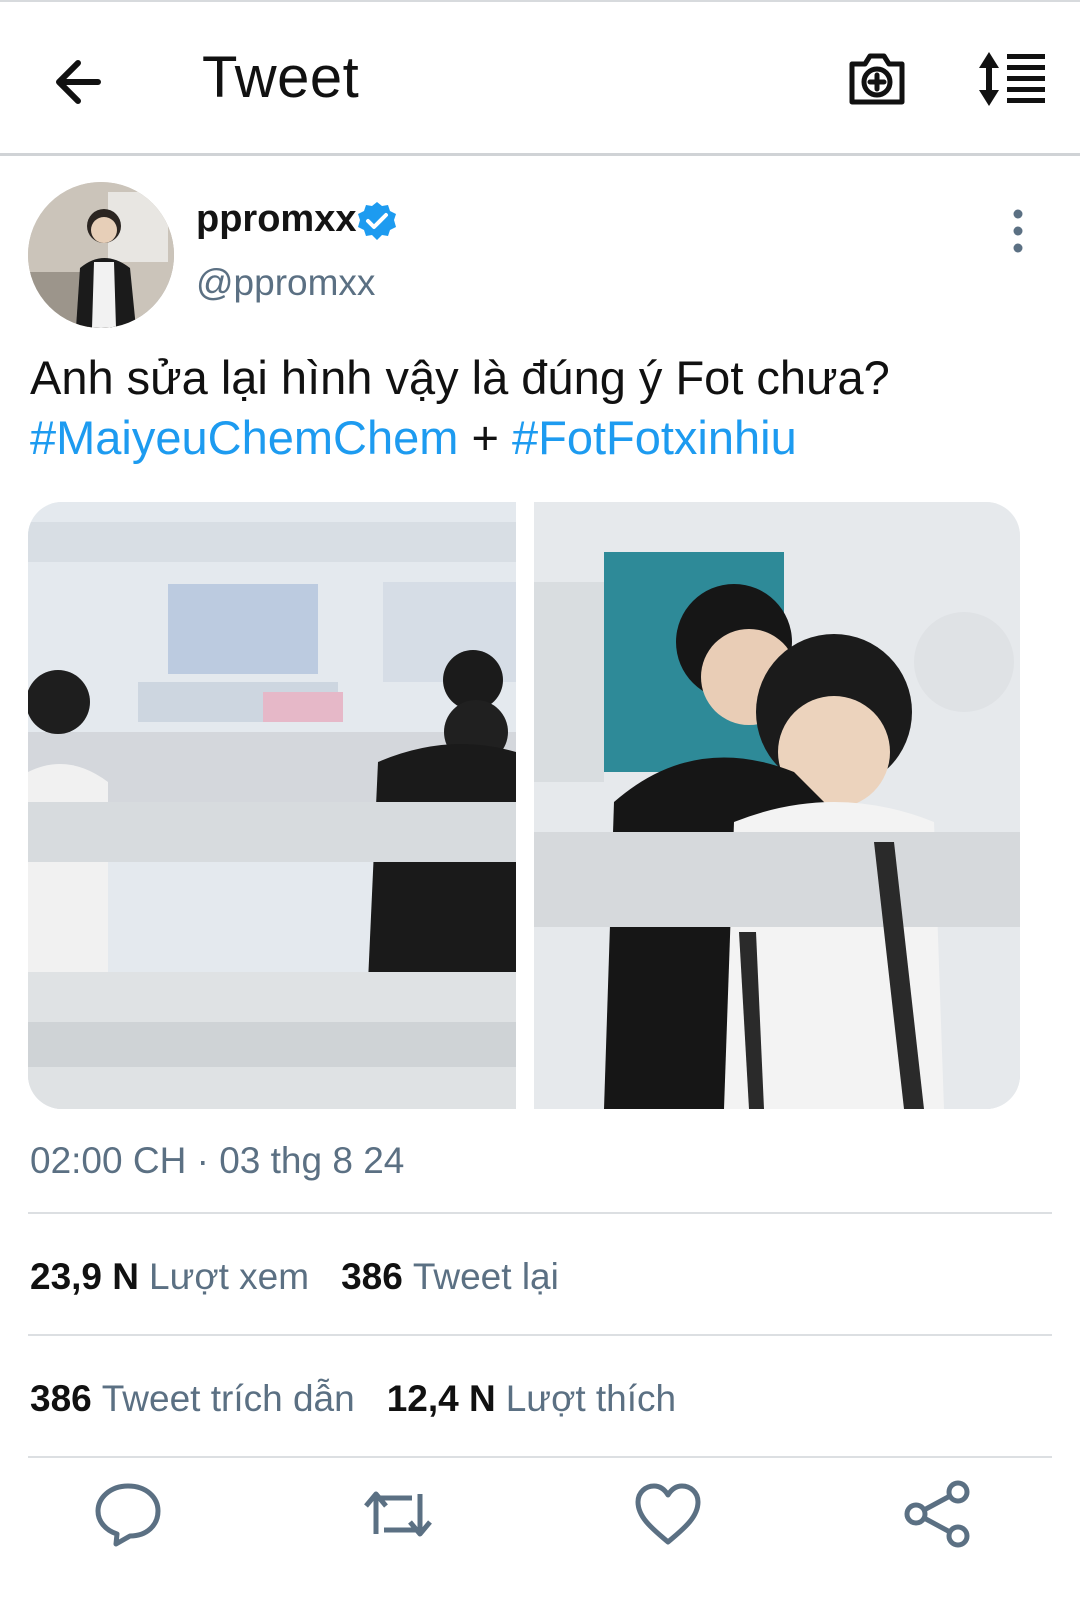 Image resolution: width=1080 pixels, height=1602 pixels. I want to click on back-button, so click(80, 82).